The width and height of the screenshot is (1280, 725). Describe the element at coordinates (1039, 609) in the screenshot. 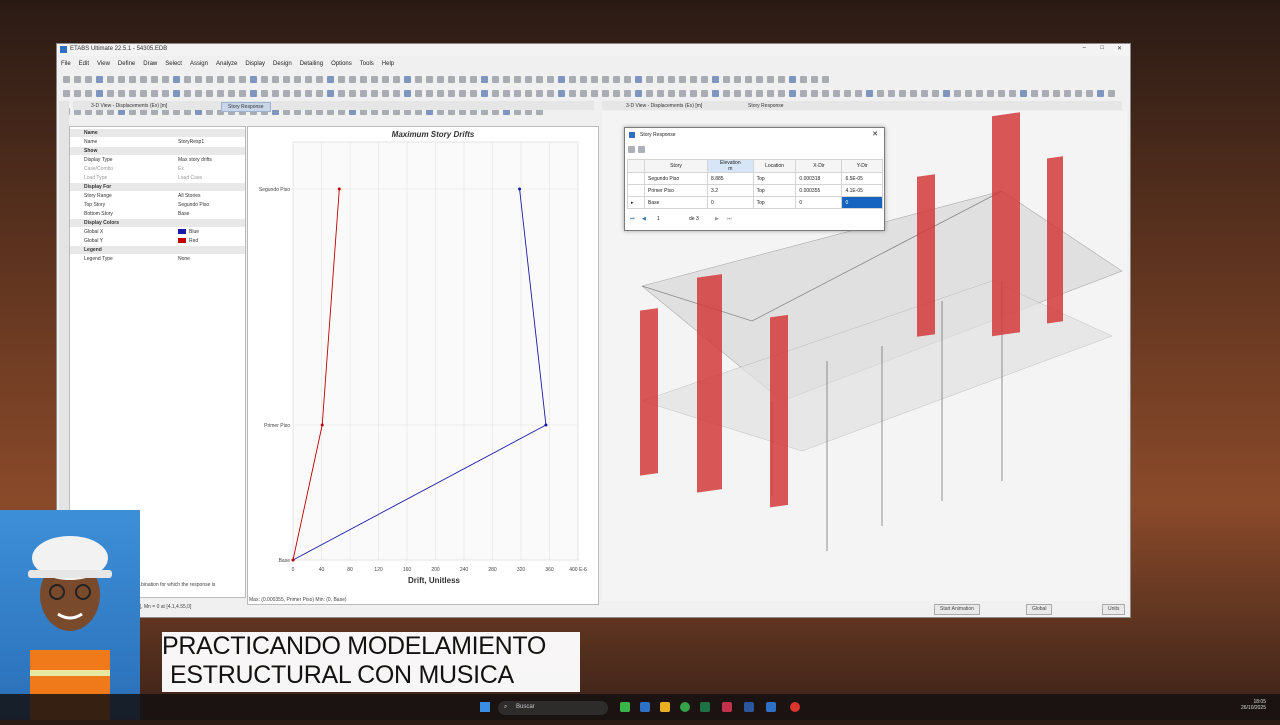

I see `units-selector: Global` at that location.